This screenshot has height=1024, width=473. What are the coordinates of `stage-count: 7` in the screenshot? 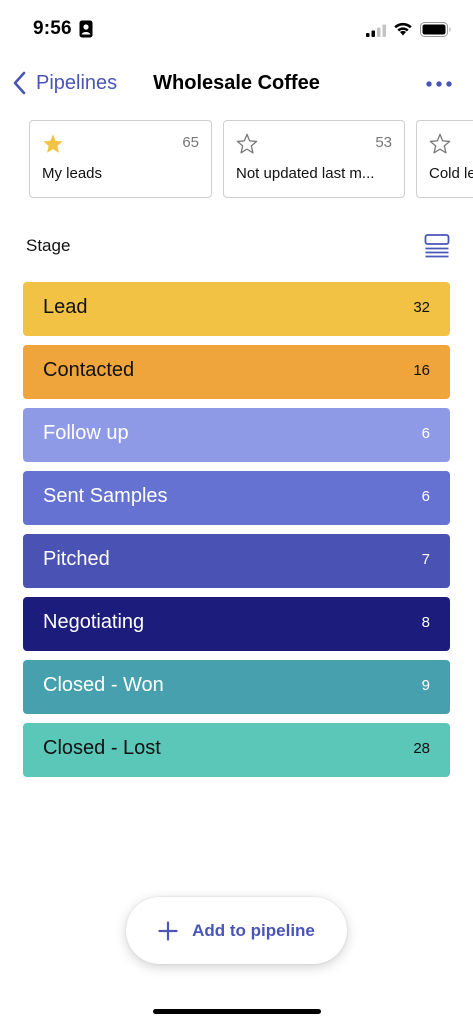 It's located at (425, 559).